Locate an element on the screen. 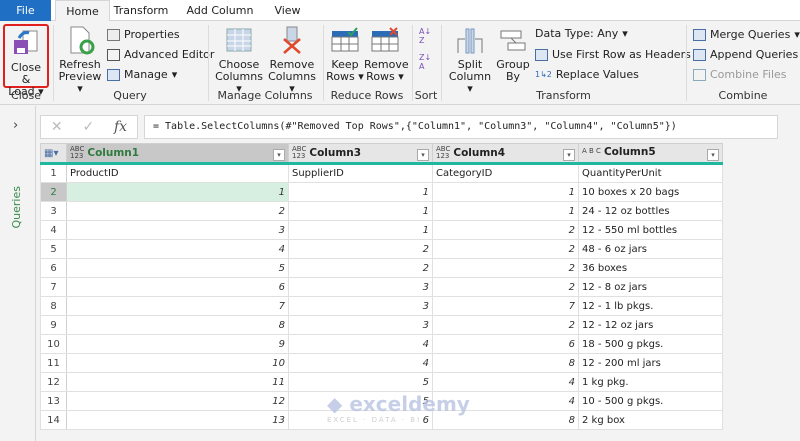 This screenshot has width=800, height=441. advanced-editor-button: Advanced Editor is located at coordinates (160, 54).